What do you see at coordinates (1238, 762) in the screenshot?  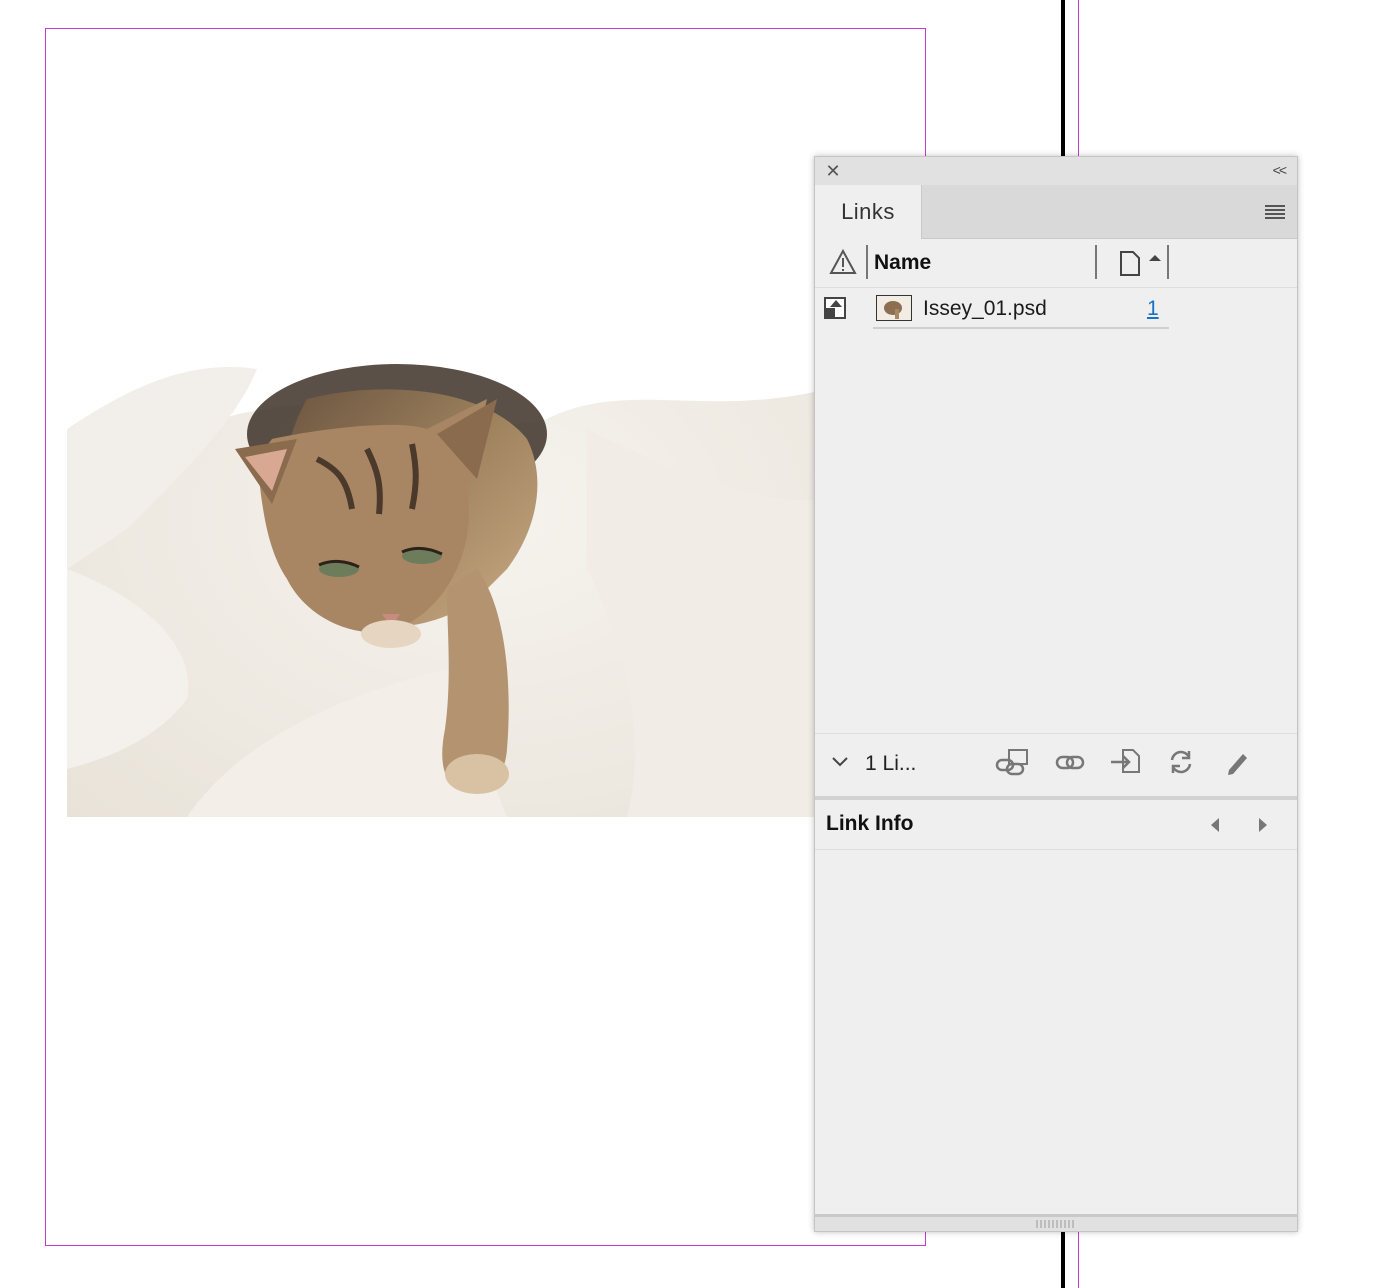 I see `edit-original-icon` at bounding box center [1238, 762].